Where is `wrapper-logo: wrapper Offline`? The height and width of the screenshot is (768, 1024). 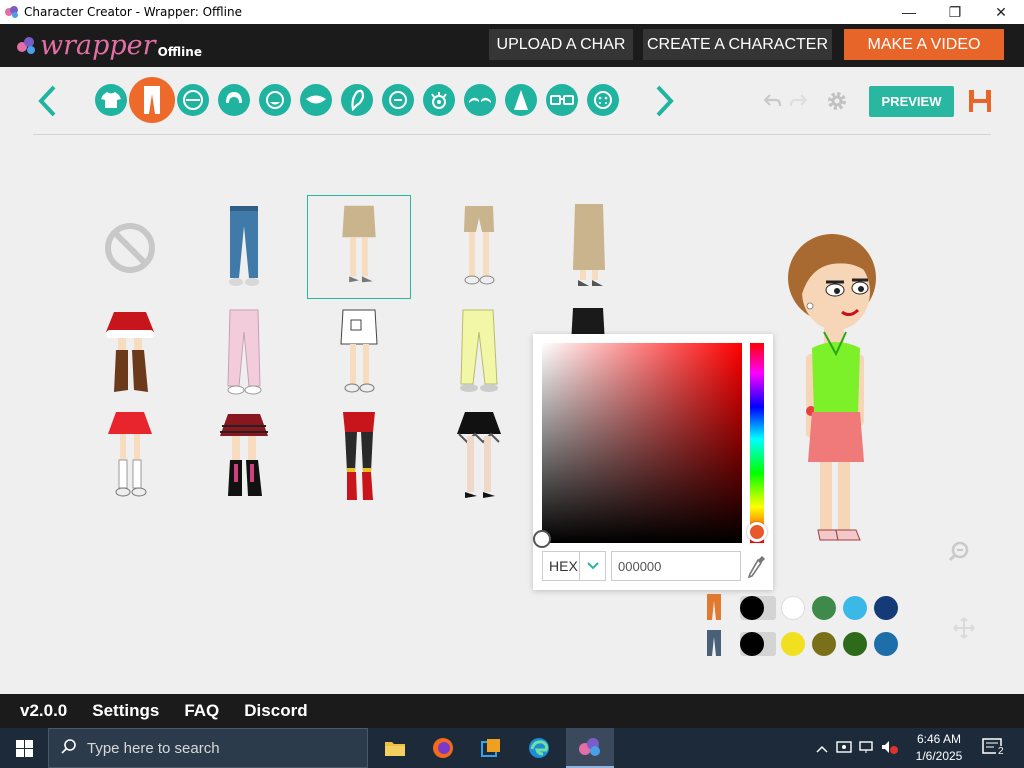 wrapper-logo: wrapper Offline is located at coordinates (109, 45).